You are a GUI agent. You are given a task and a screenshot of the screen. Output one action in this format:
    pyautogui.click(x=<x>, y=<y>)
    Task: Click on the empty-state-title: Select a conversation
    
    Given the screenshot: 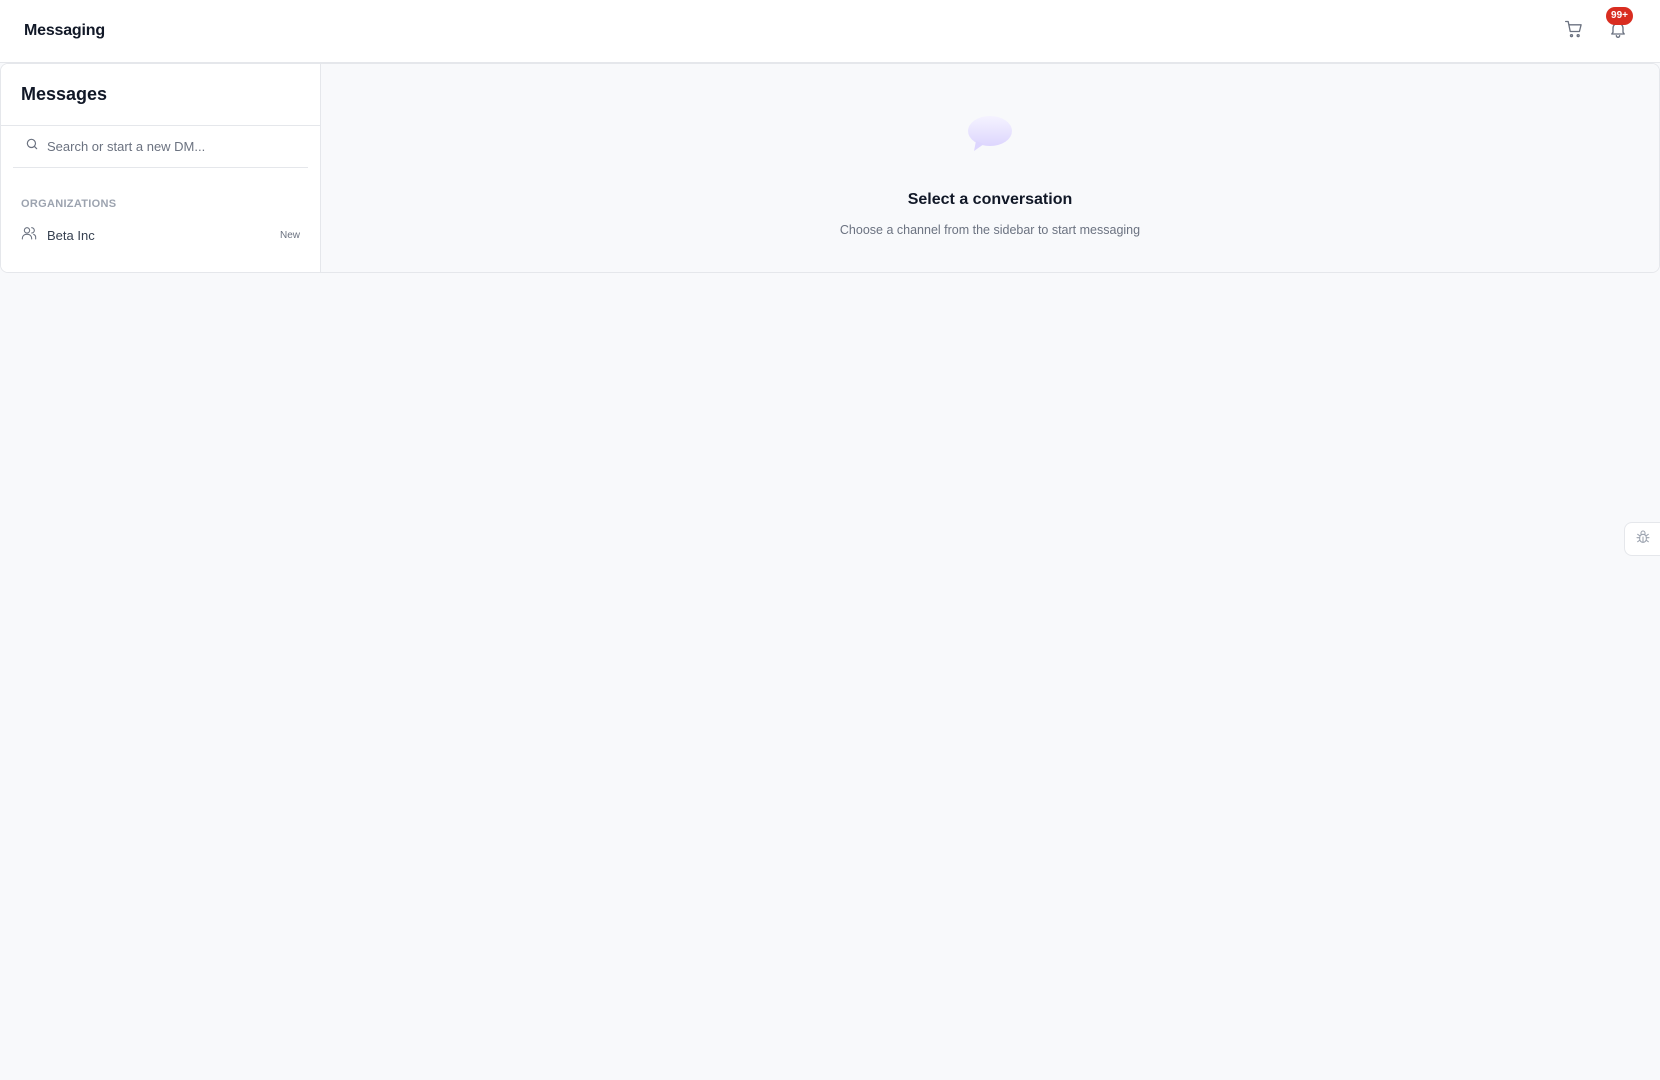 What is the action you would take?
    pyautogui.click(x=990, y=199)
    